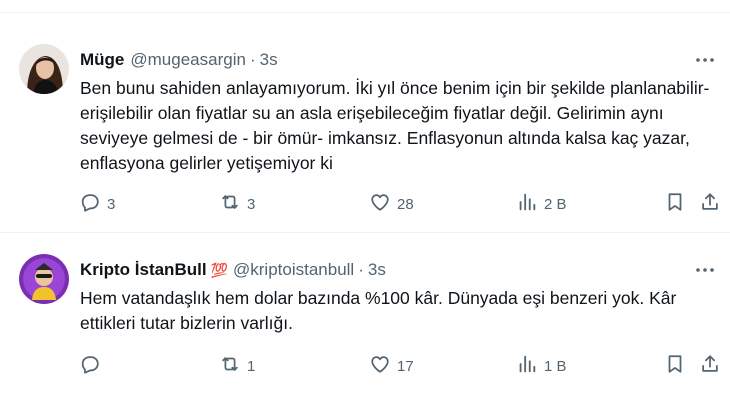 Image resolution: width=730 pixels, height=420 pixels. Describe the element at coordinates (251, 204) in the screenshot. I see `retweet-count: 3` at that location.